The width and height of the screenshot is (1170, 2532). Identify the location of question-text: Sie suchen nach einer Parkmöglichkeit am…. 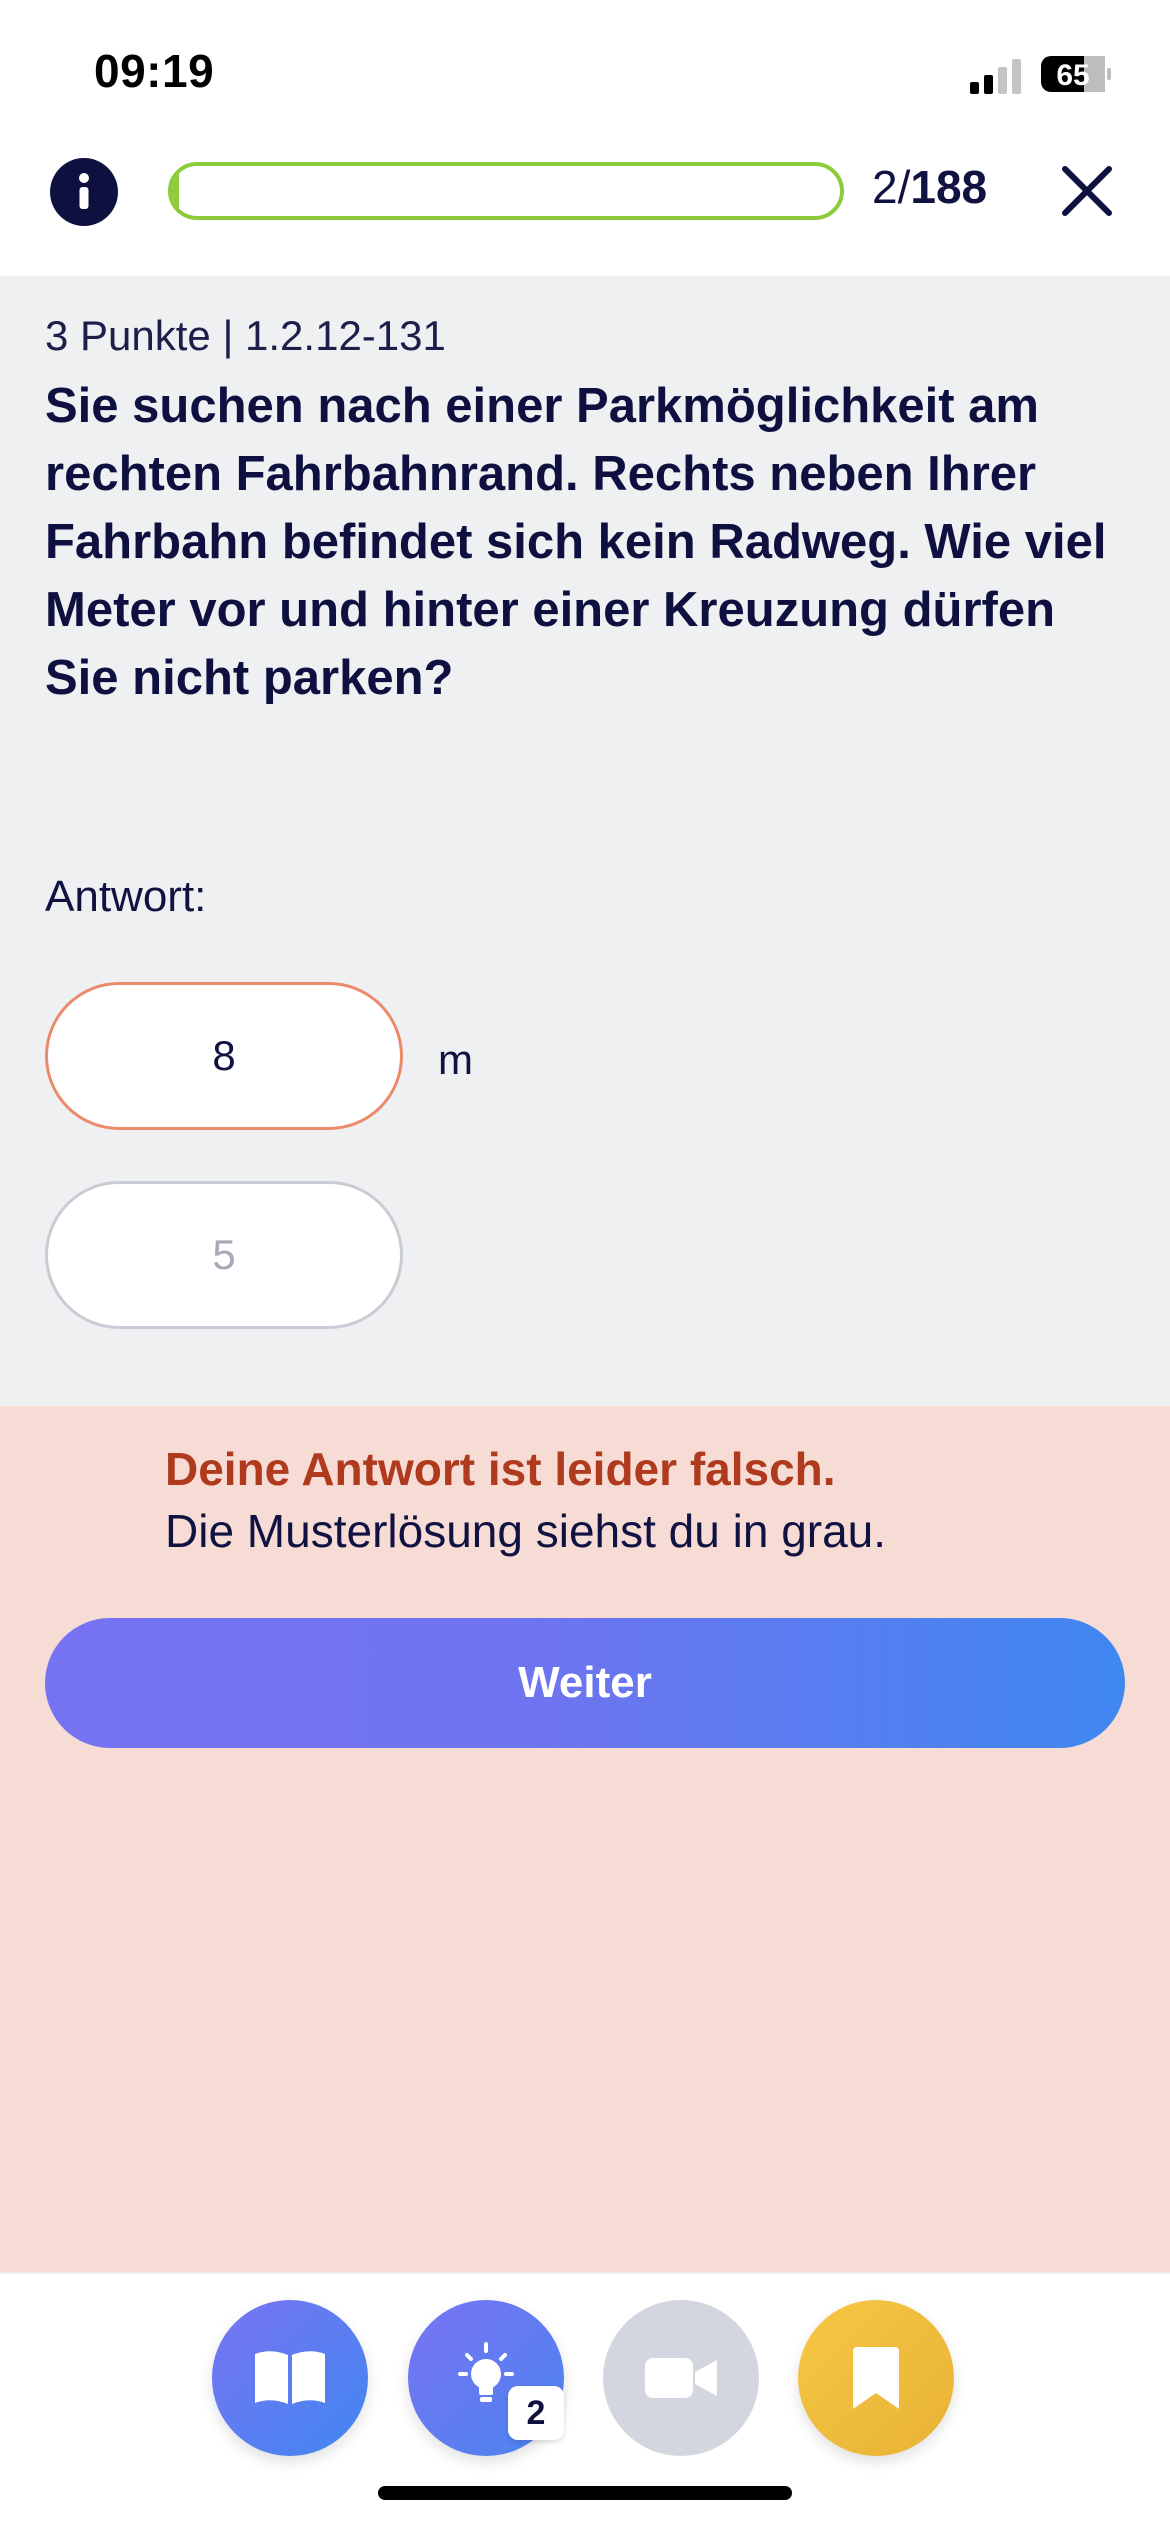
(576, 542).